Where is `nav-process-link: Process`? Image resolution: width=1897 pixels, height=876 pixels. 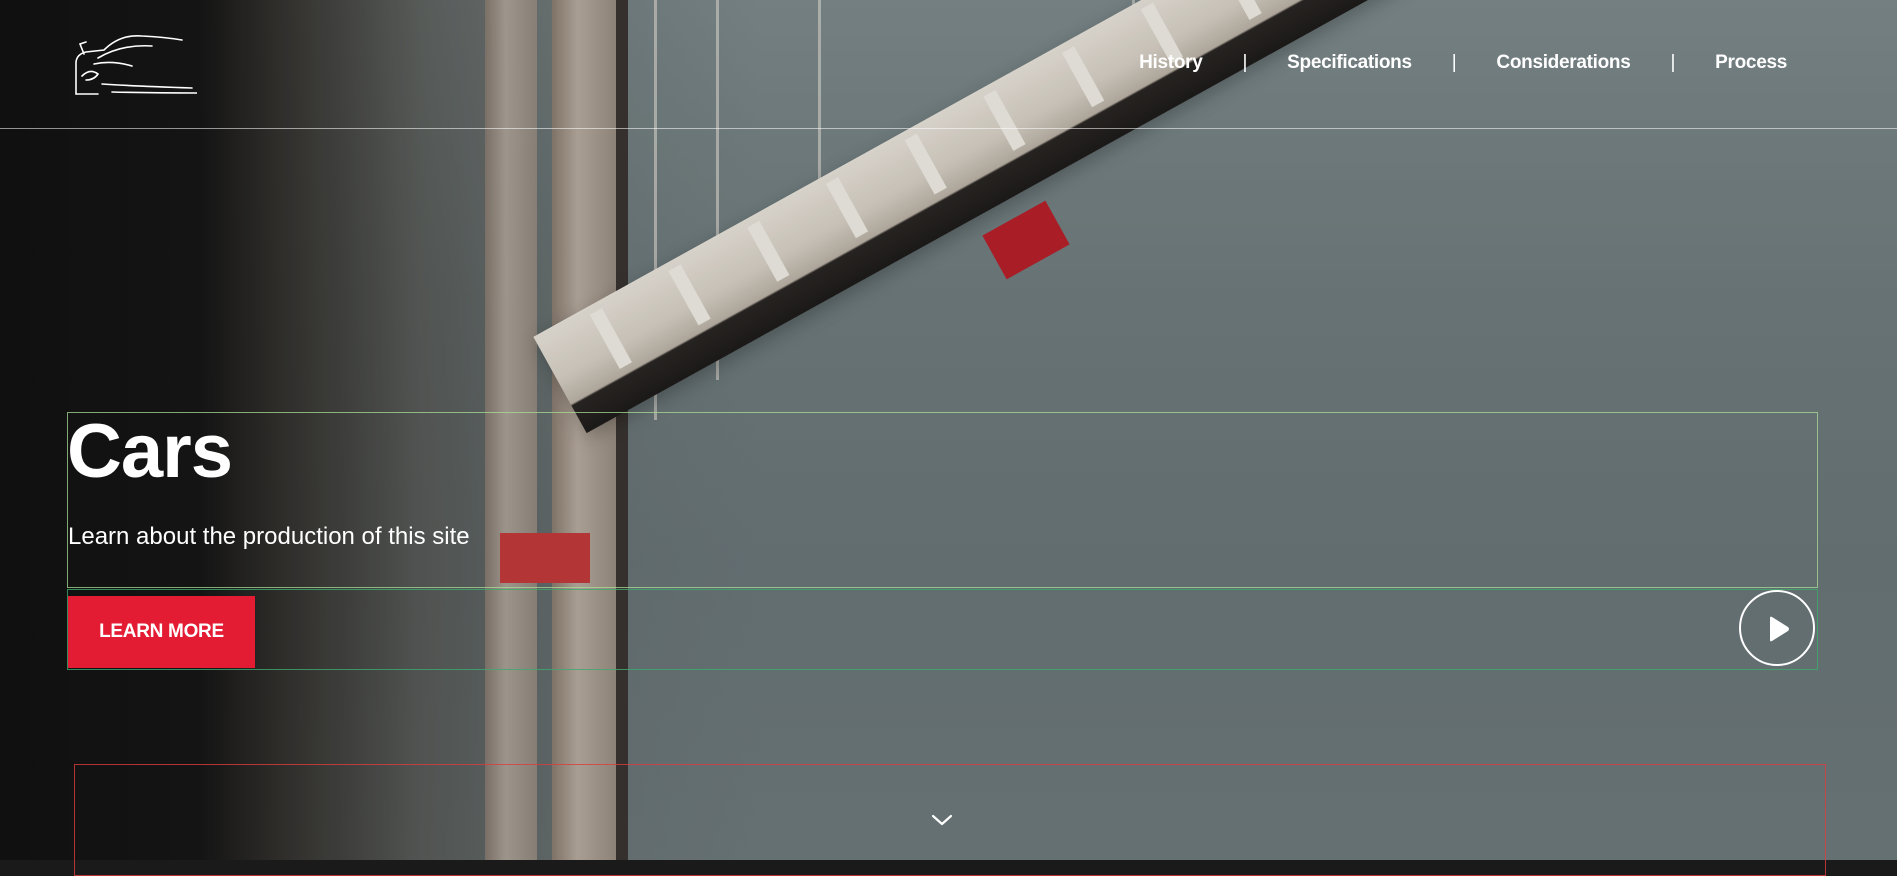 nav-process-link: Process is located at coordinates (1751, 63).